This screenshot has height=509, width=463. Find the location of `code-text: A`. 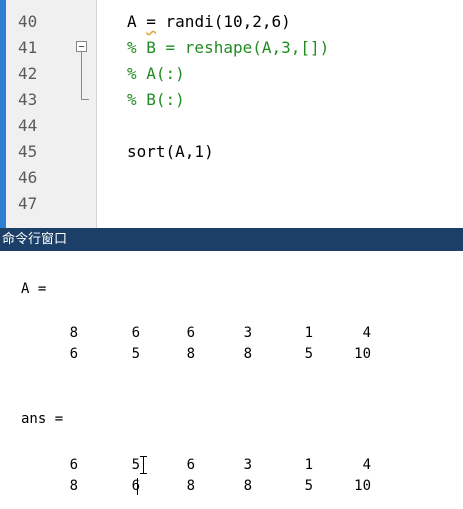

code-text: A is located at coordinates (137, 21).